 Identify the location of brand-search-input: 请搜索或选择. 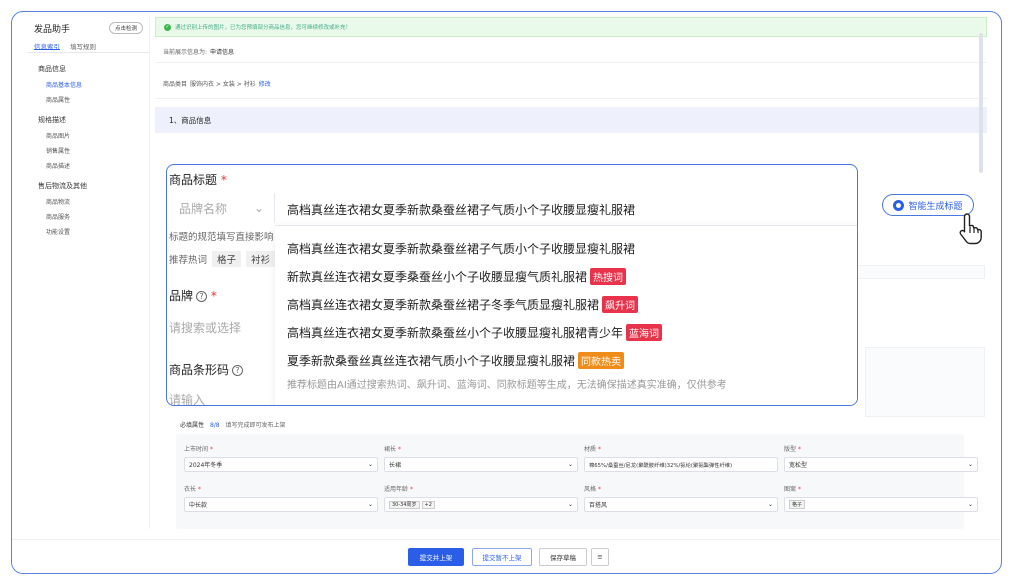
(205, 327).